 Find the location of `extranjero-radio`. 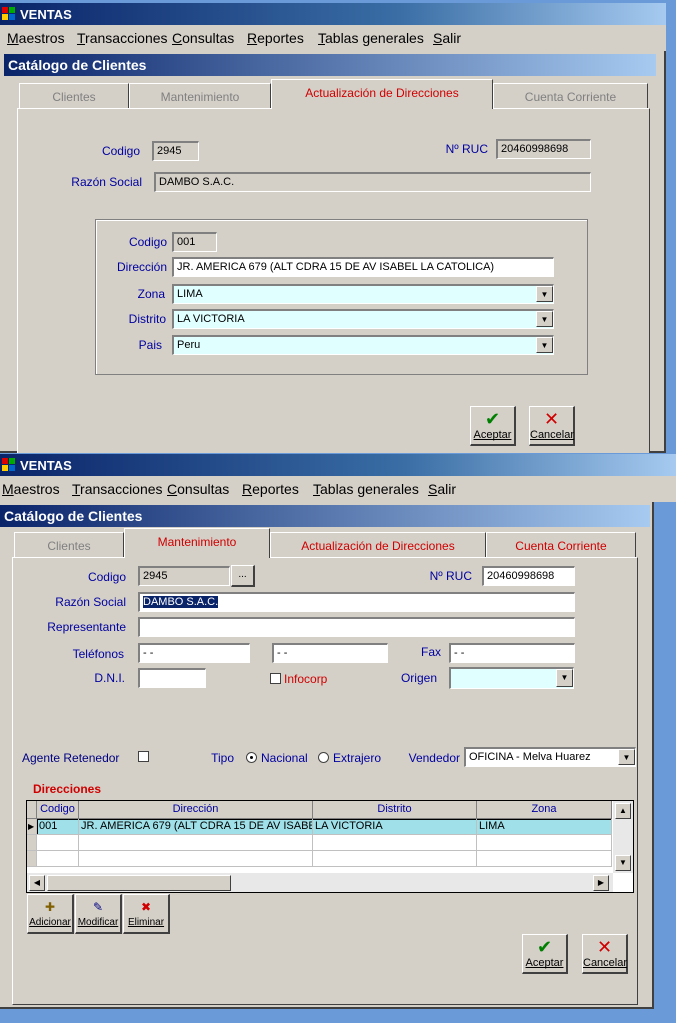

extranjero-radio is located at coordinates (323, 757).